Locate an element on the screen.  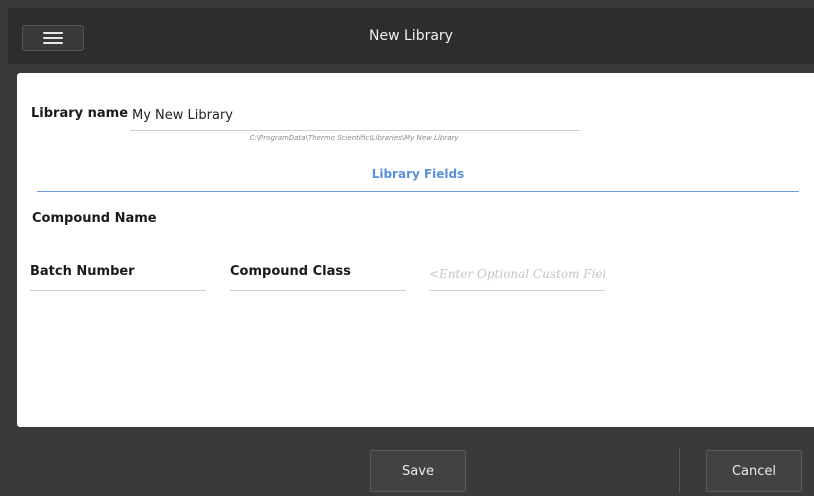
cancel-button: Cancel is located at coordinates (754, 471).